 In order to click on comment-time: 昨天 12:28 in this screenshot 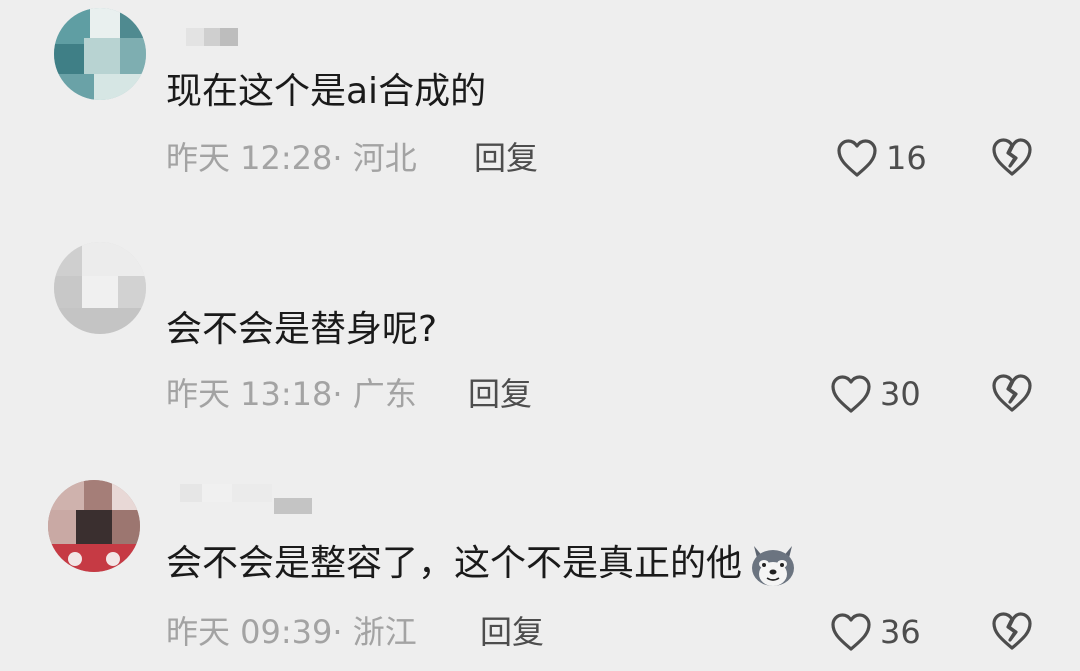, I will do `click(249, 158)`.